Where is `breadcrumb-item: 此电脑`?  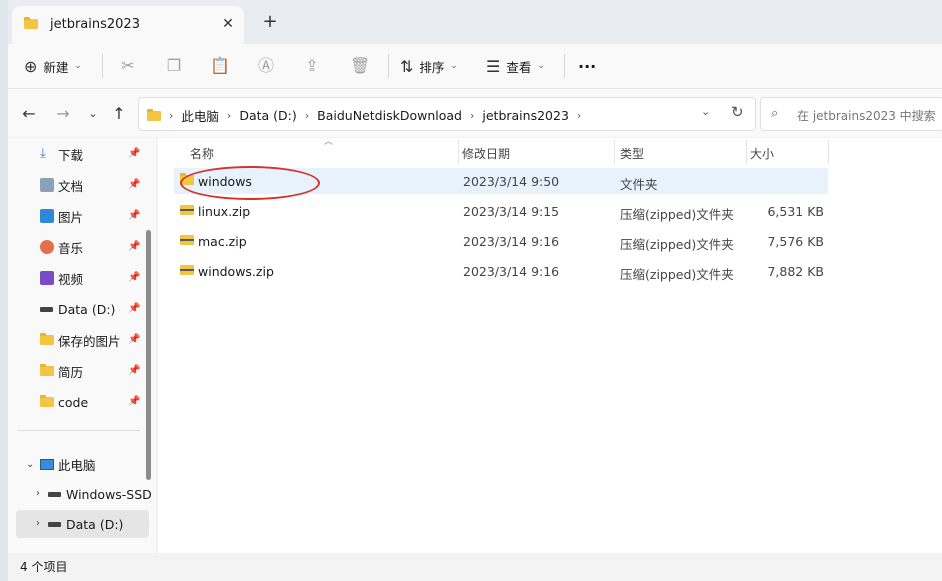 breadcrumb-item: 此电脑 is located at coordinates (200, 115).